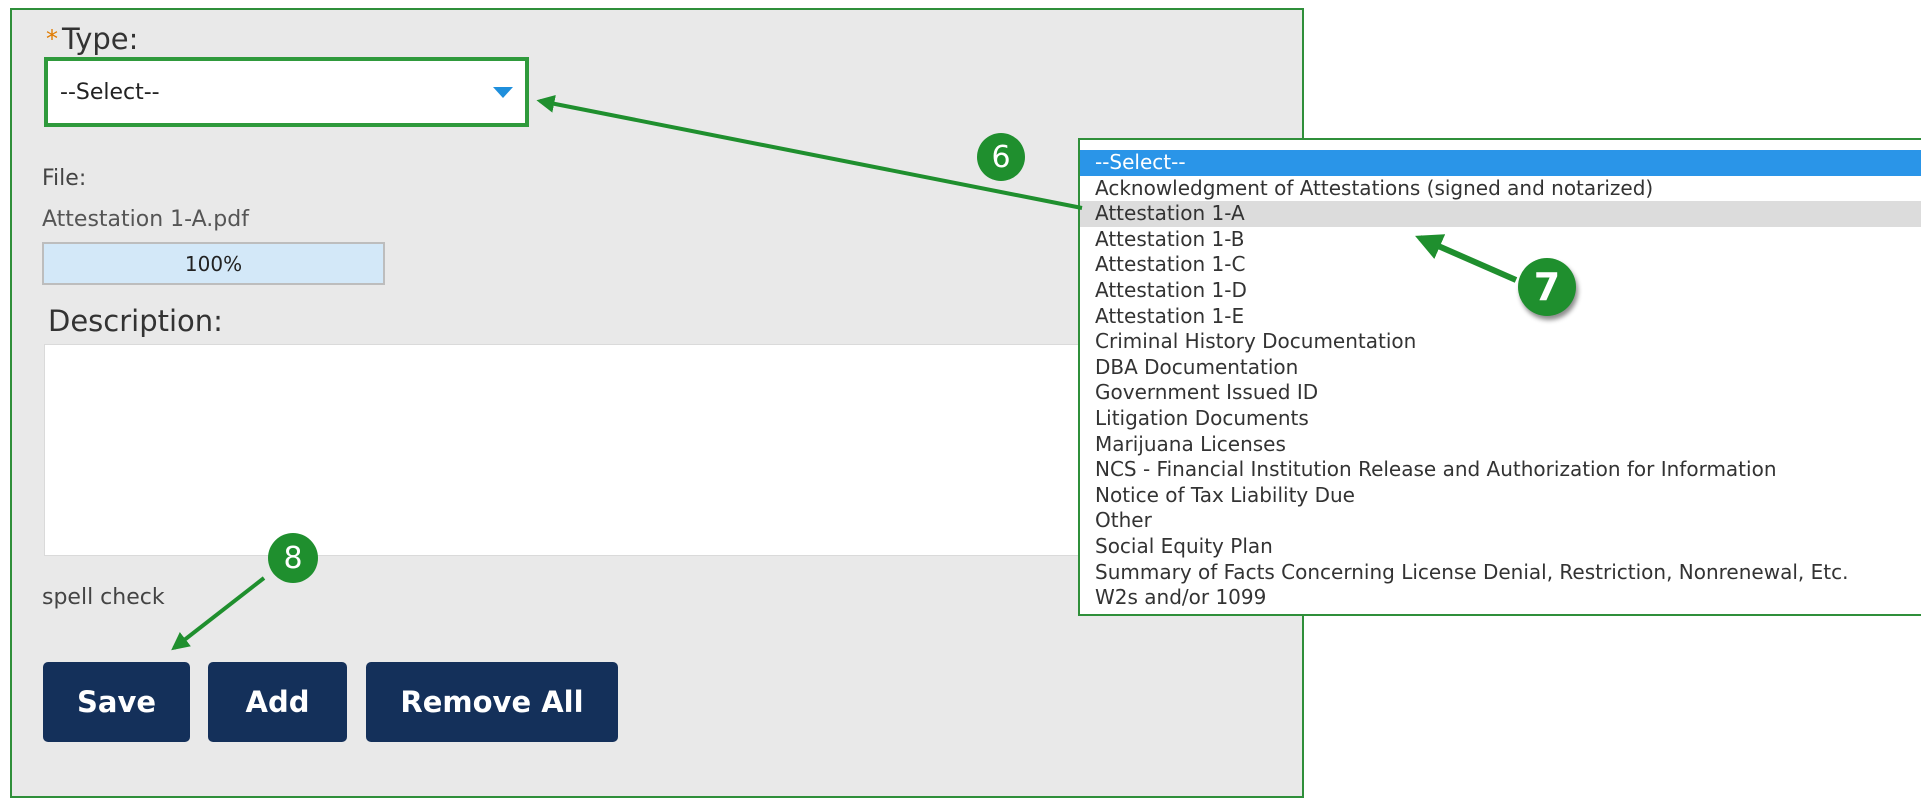 The width and height of the screenshot is (1921, 798). Describe the element at coordinates (293, 558) in the screenshot. I see `step-8-badge: 8` at that location.